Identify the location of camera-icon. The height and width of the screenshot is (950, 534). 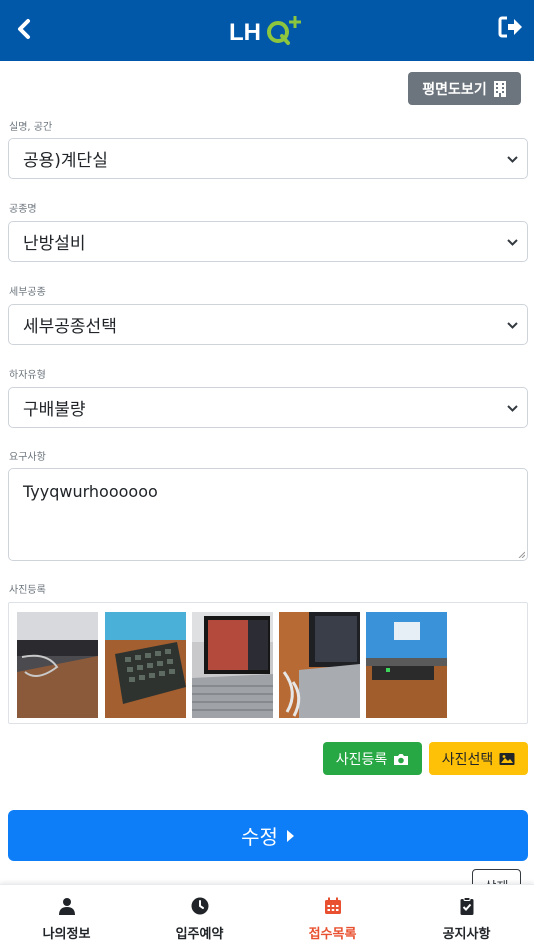
(401, 759).